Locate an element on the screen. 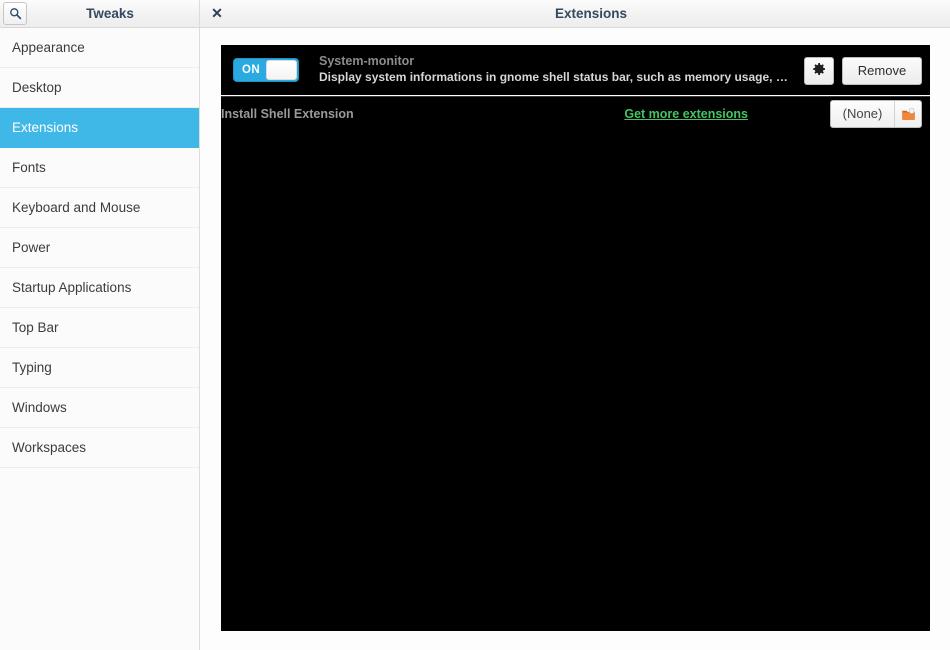 The height and width of the screenshot is (650, 950). close-button: ✕ is located at coordinates (217, 13).